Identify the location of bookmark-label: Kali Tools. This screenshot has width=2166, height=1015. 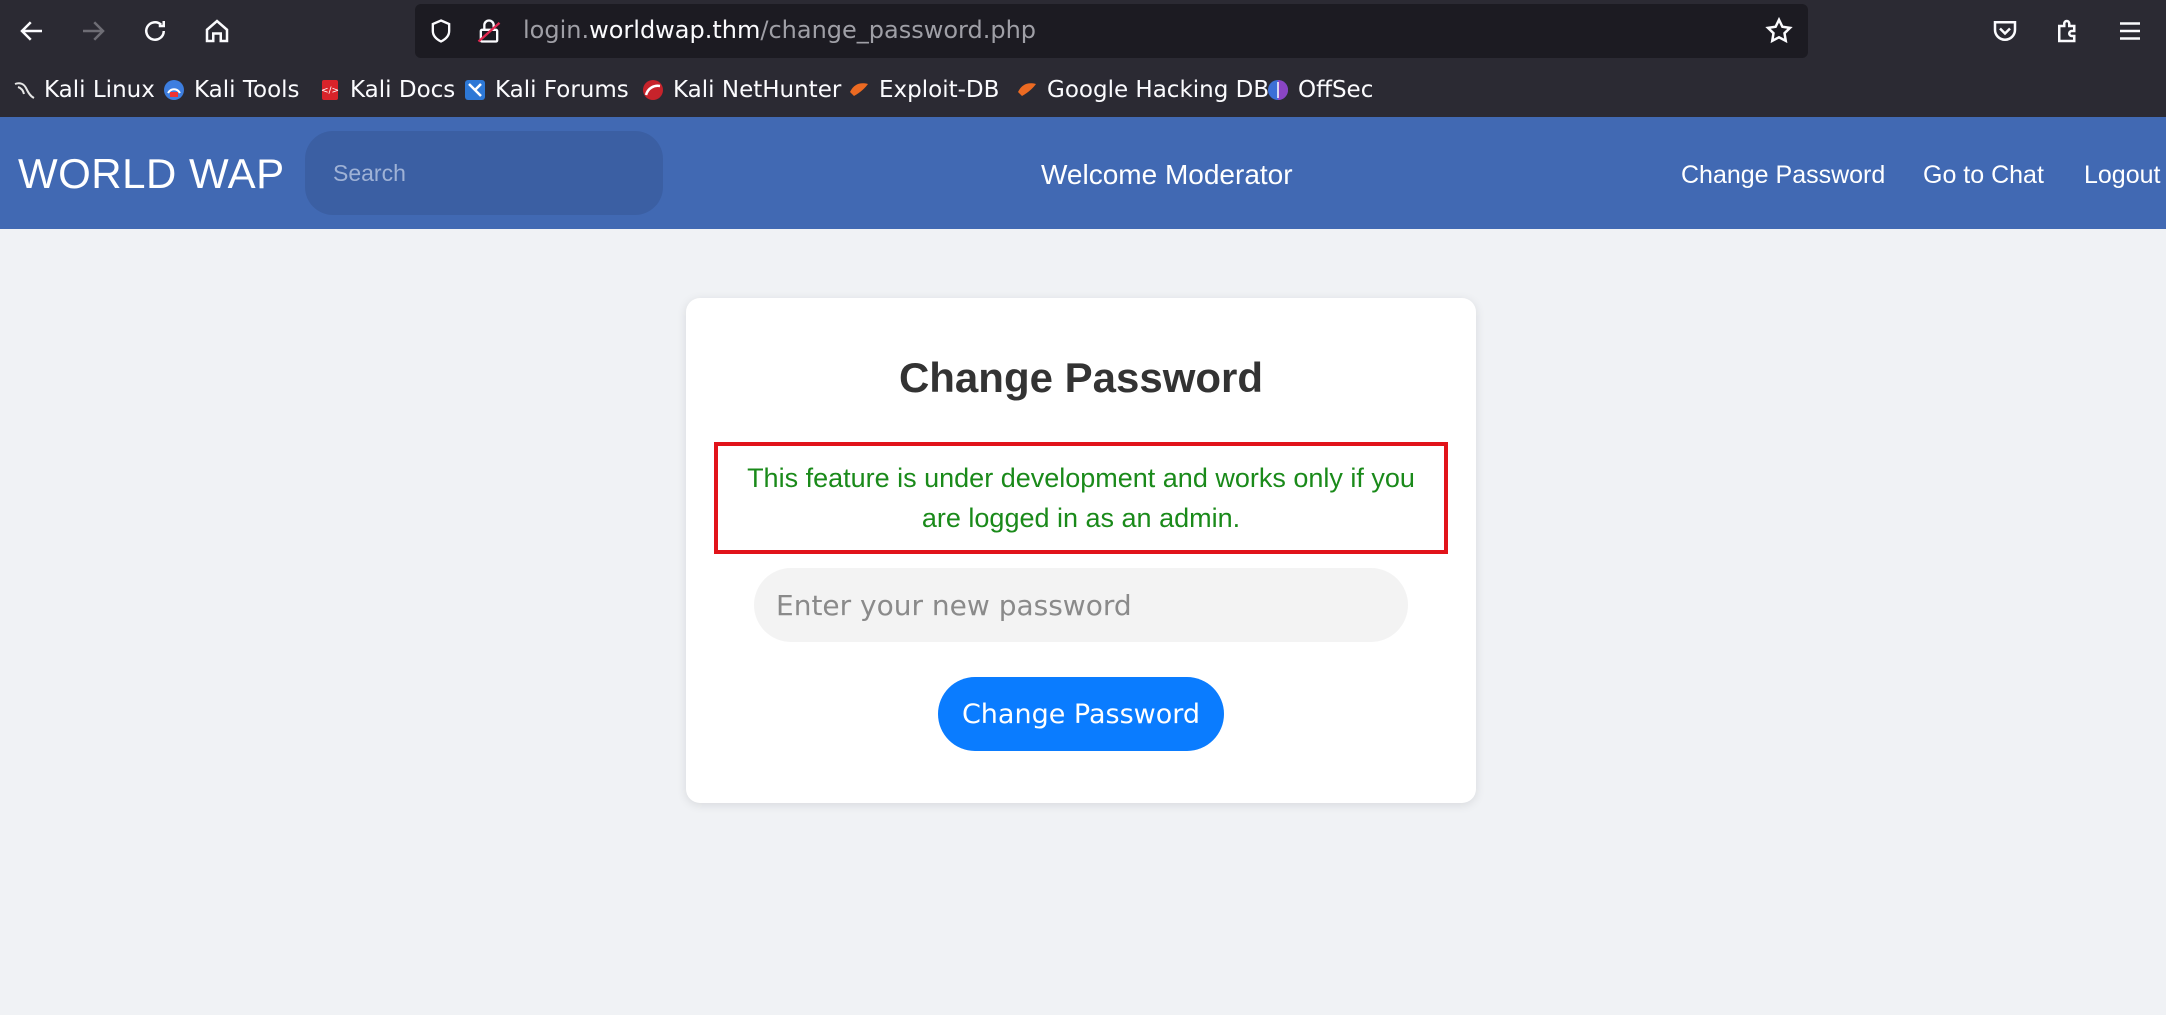
(247, 90).